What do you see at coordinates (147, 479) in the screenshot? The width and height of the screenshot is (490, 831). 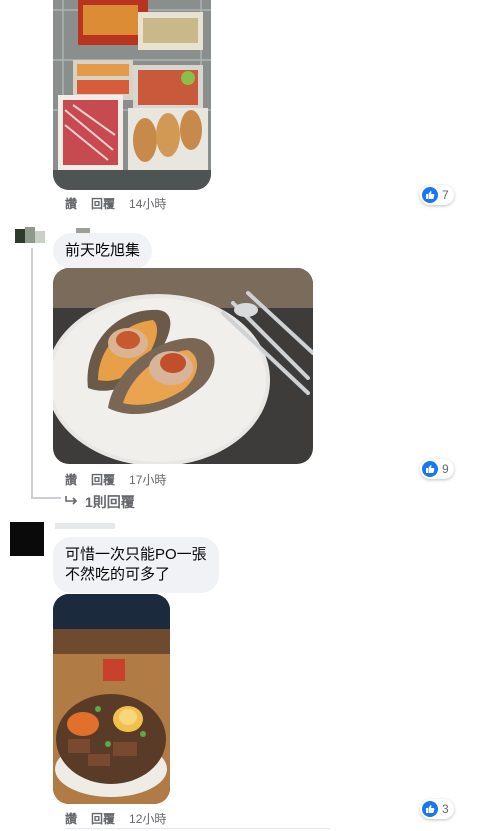 I see `timestamp: 17小時` at bounding box center [147, 479].